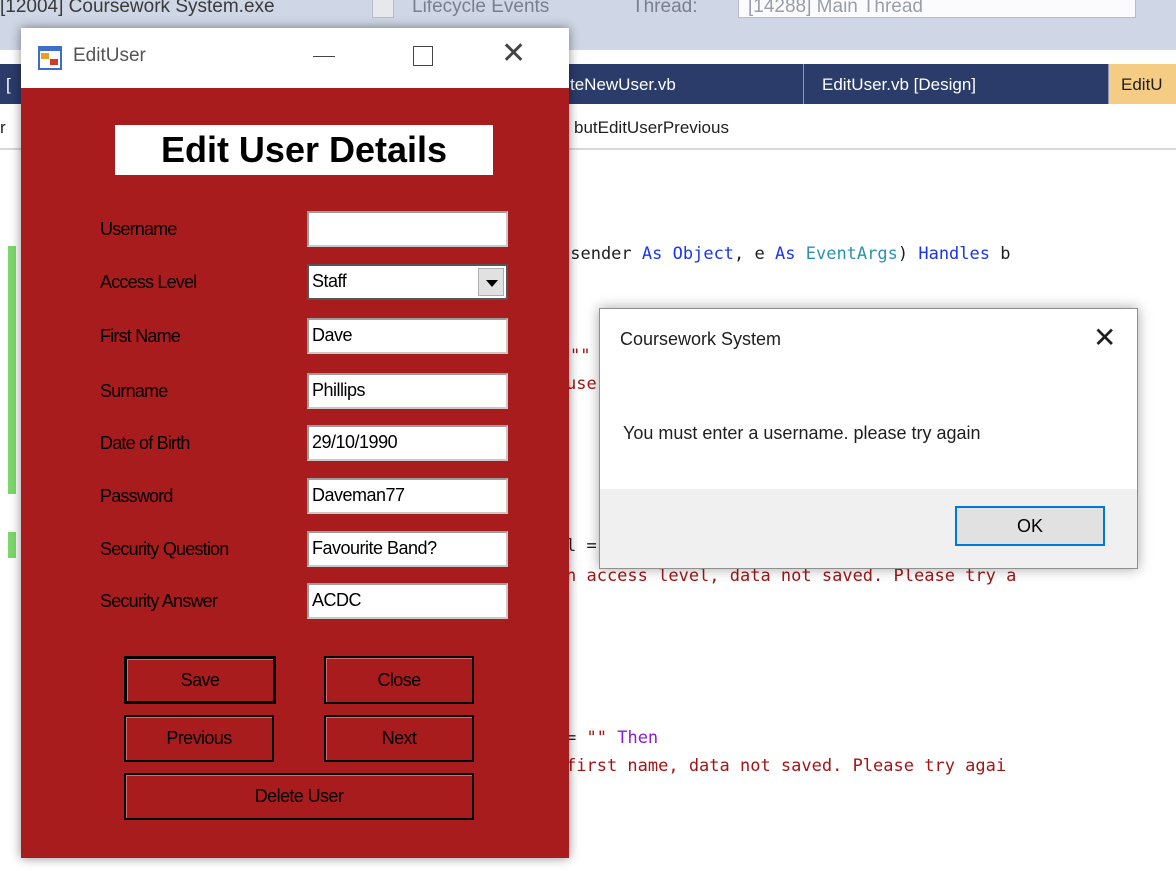 Image resolution: width=1176 pixels, height=871 pixels. Describe the element at coordinates (491, 282) in the screenshot. I see `chevron-down-icon` at that location.